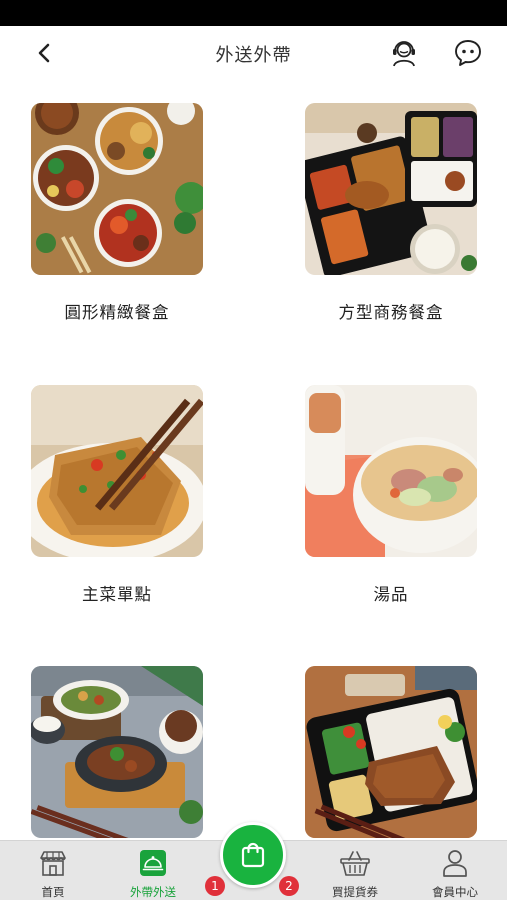  What do you see at coordinates (391, 594) in the screenshot?
I see `category-label: 湯品` at bounding box center [391, 594].